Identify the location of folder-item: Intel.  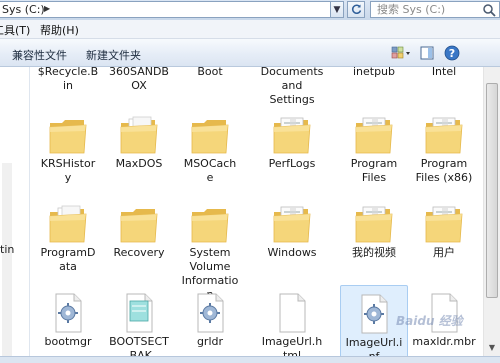
(444, 73).